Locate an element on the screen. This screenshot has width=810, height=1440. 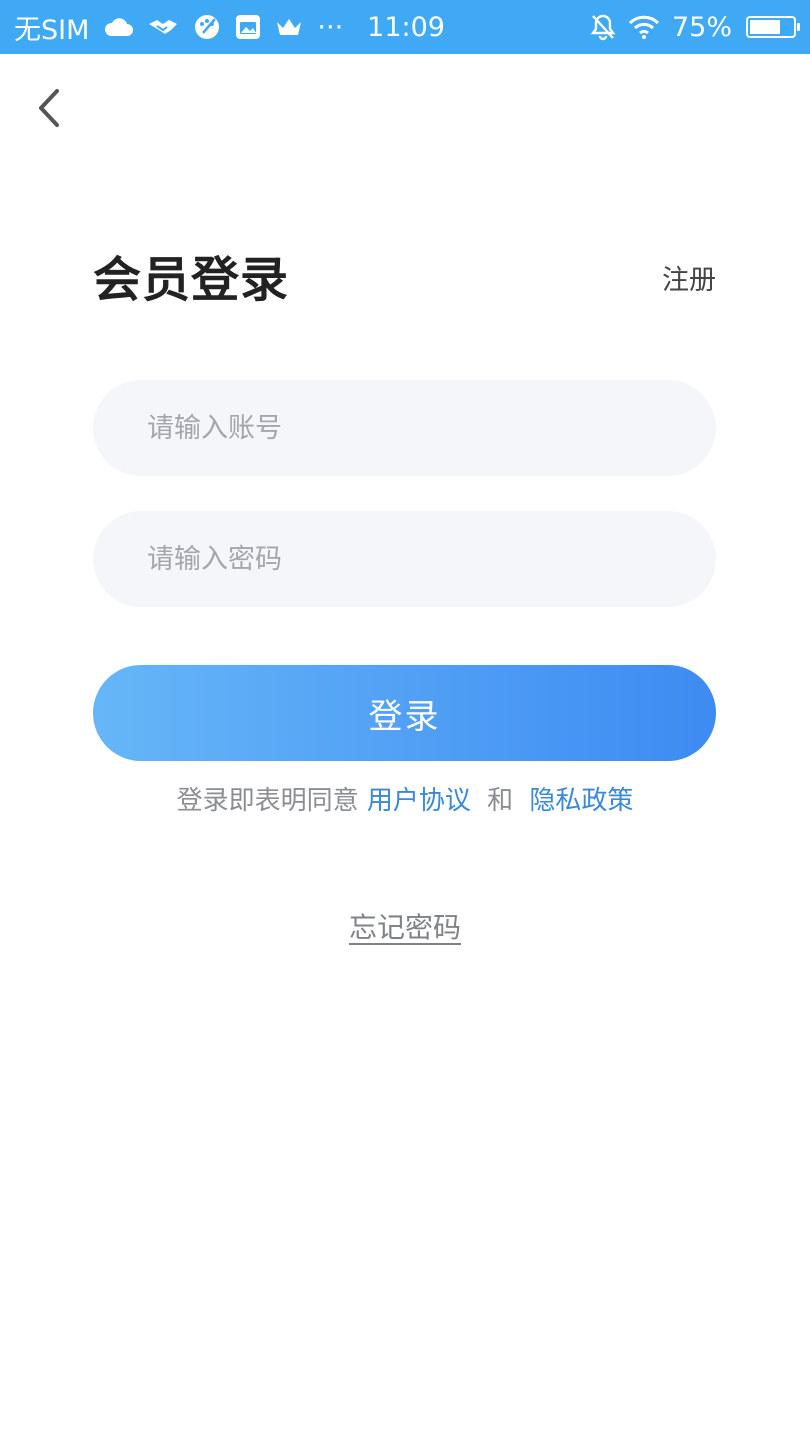
user-agreement-link: 用户协议 is located at coordinates (419, 801).